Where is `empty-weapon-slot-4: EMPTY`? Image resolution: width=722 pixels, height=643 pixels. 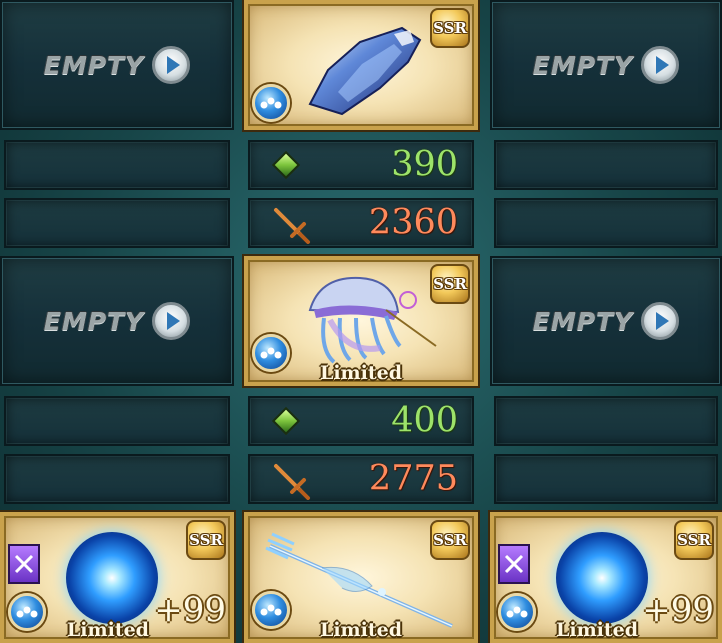
empty-weapon-slot-4: EMPTY is located at coordinates (606, 321).